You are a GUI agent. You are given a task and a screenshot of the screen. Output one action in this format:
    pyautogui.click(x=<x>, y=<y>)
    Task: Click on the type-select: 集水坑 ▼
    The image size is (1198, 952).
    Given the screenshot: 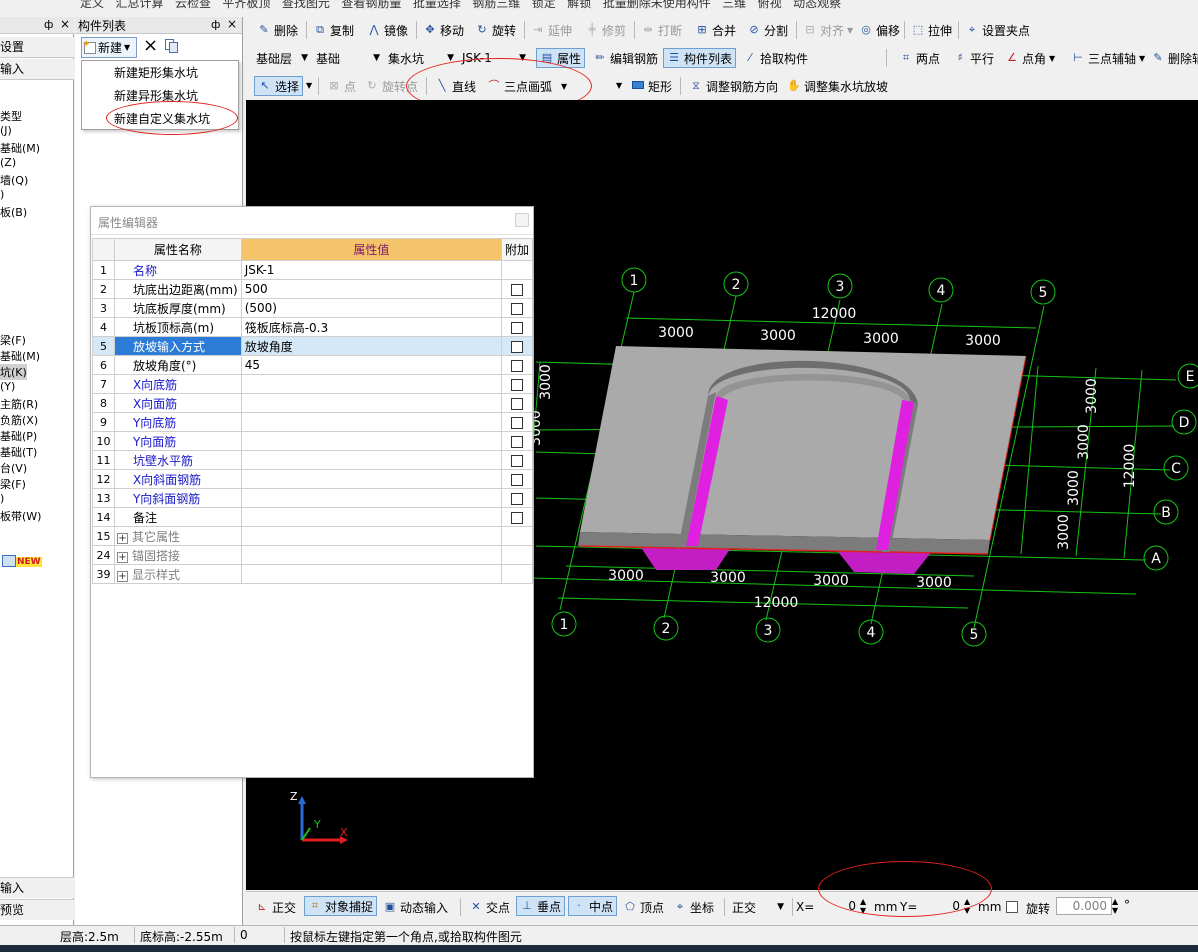 What is the action you would take?
    pyautogui.click(x=421, y=58)
    